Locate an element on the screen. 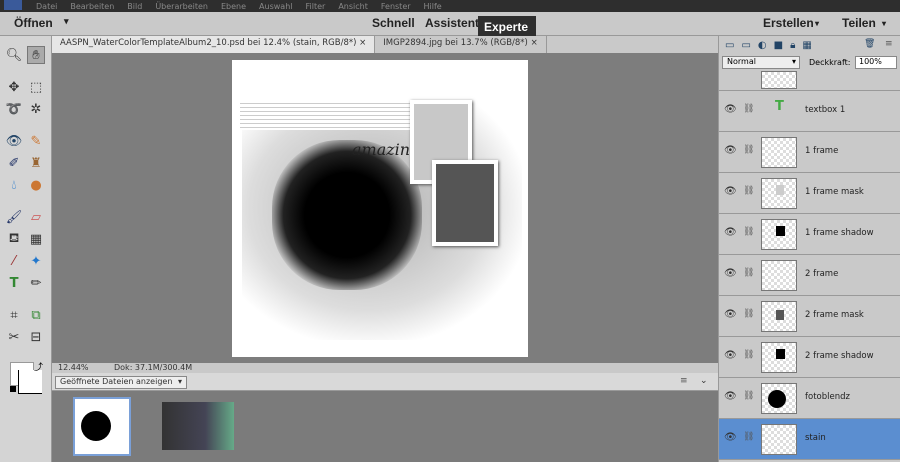 The width and height of the screenshot is (900, 462). eyedropper-icon: ⁄ is located at coordinates (14, 261).